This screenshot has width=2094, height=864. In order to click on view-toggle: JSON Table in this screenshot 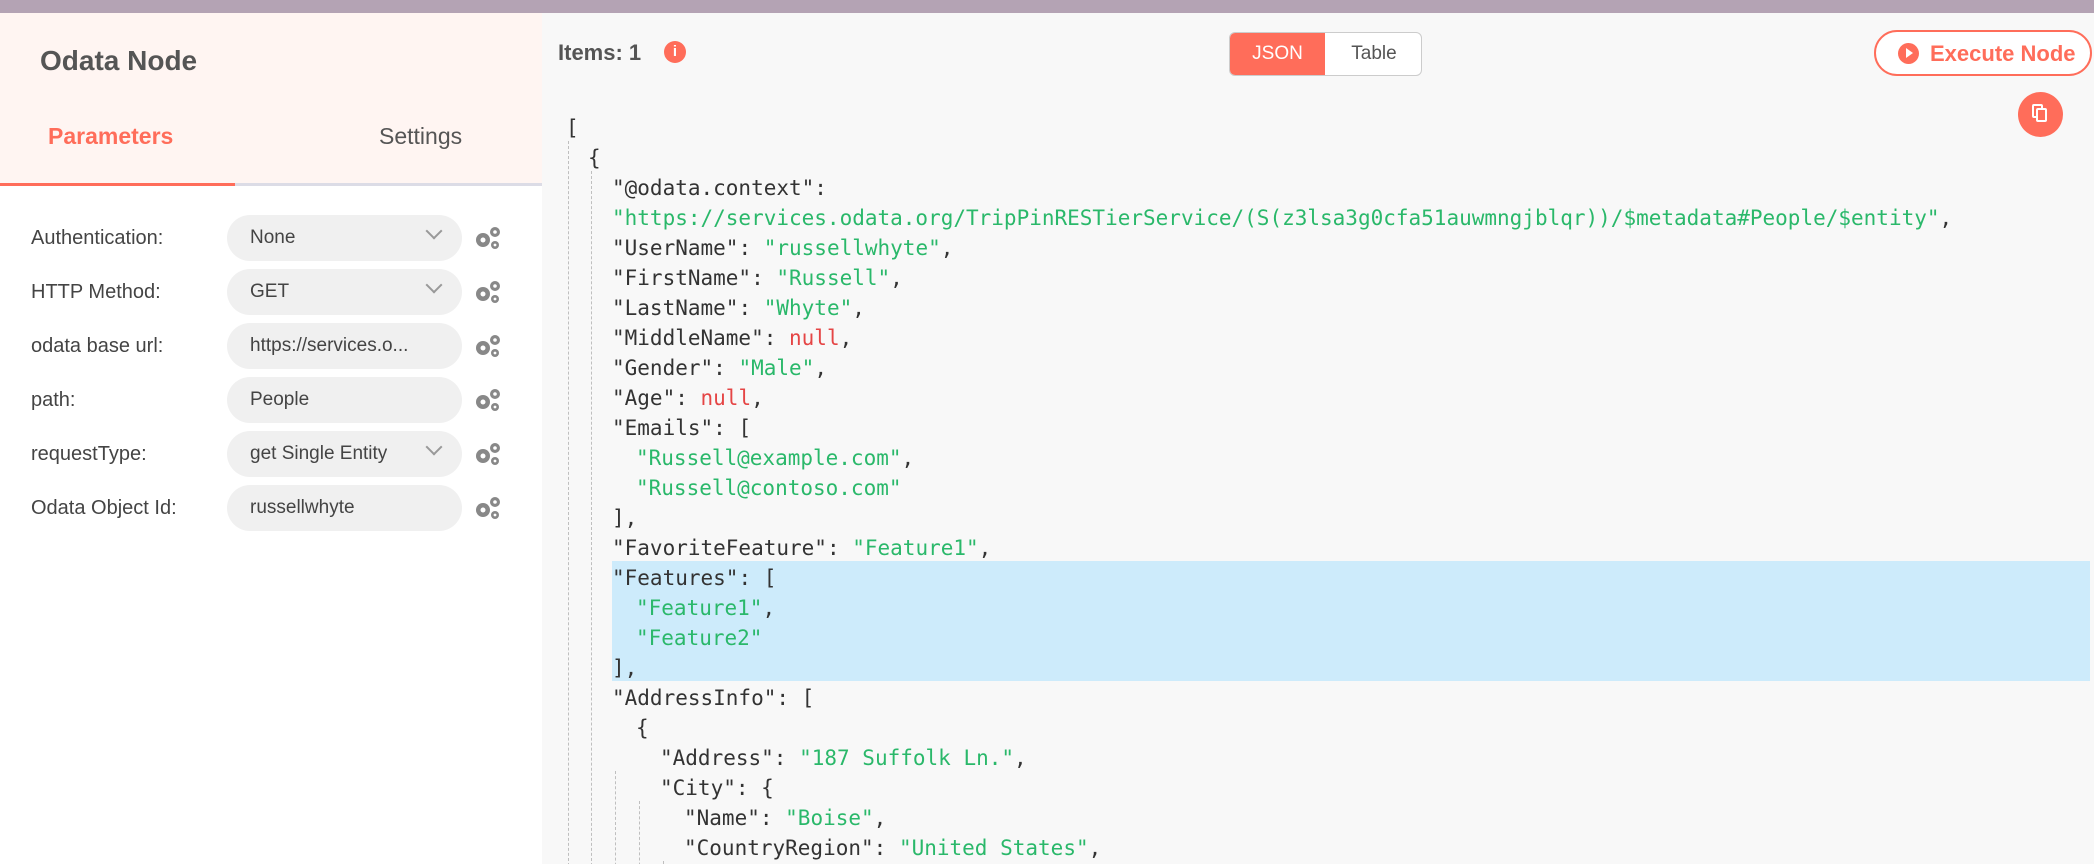, I will do `click(1325, 54)`.